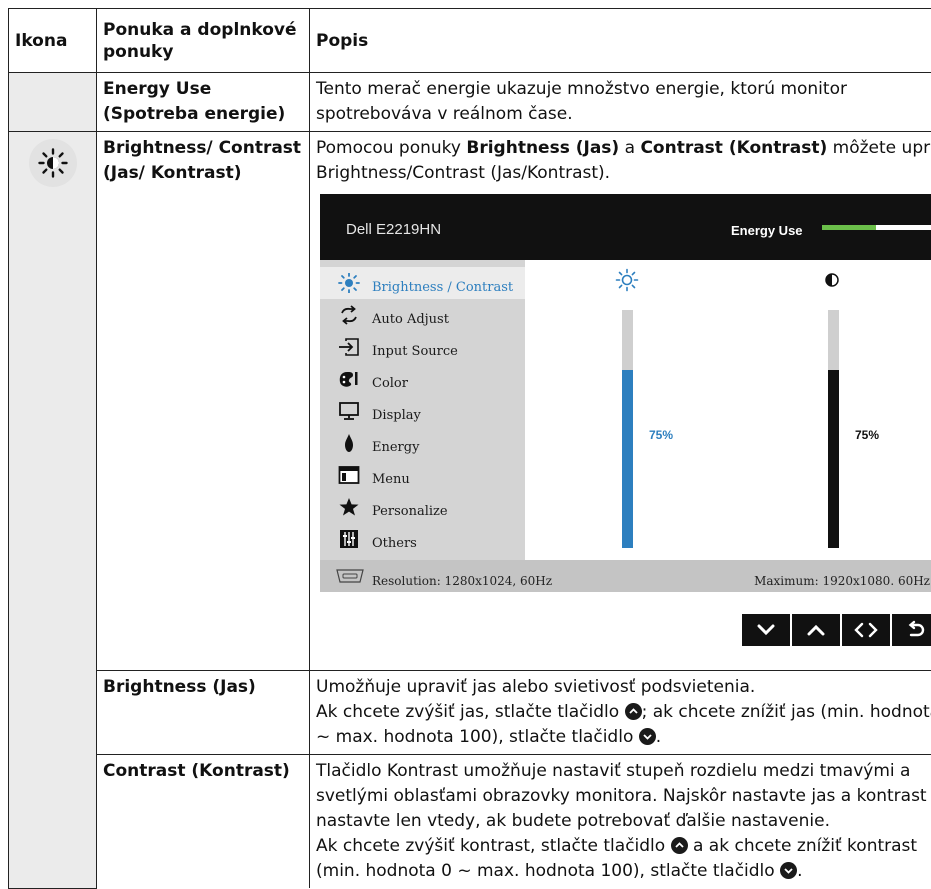  What do you see at coordinates (410, 511) in the screenshot?
I see `osd-menu-item-label: Personalize` at bounding box center [410, 511].